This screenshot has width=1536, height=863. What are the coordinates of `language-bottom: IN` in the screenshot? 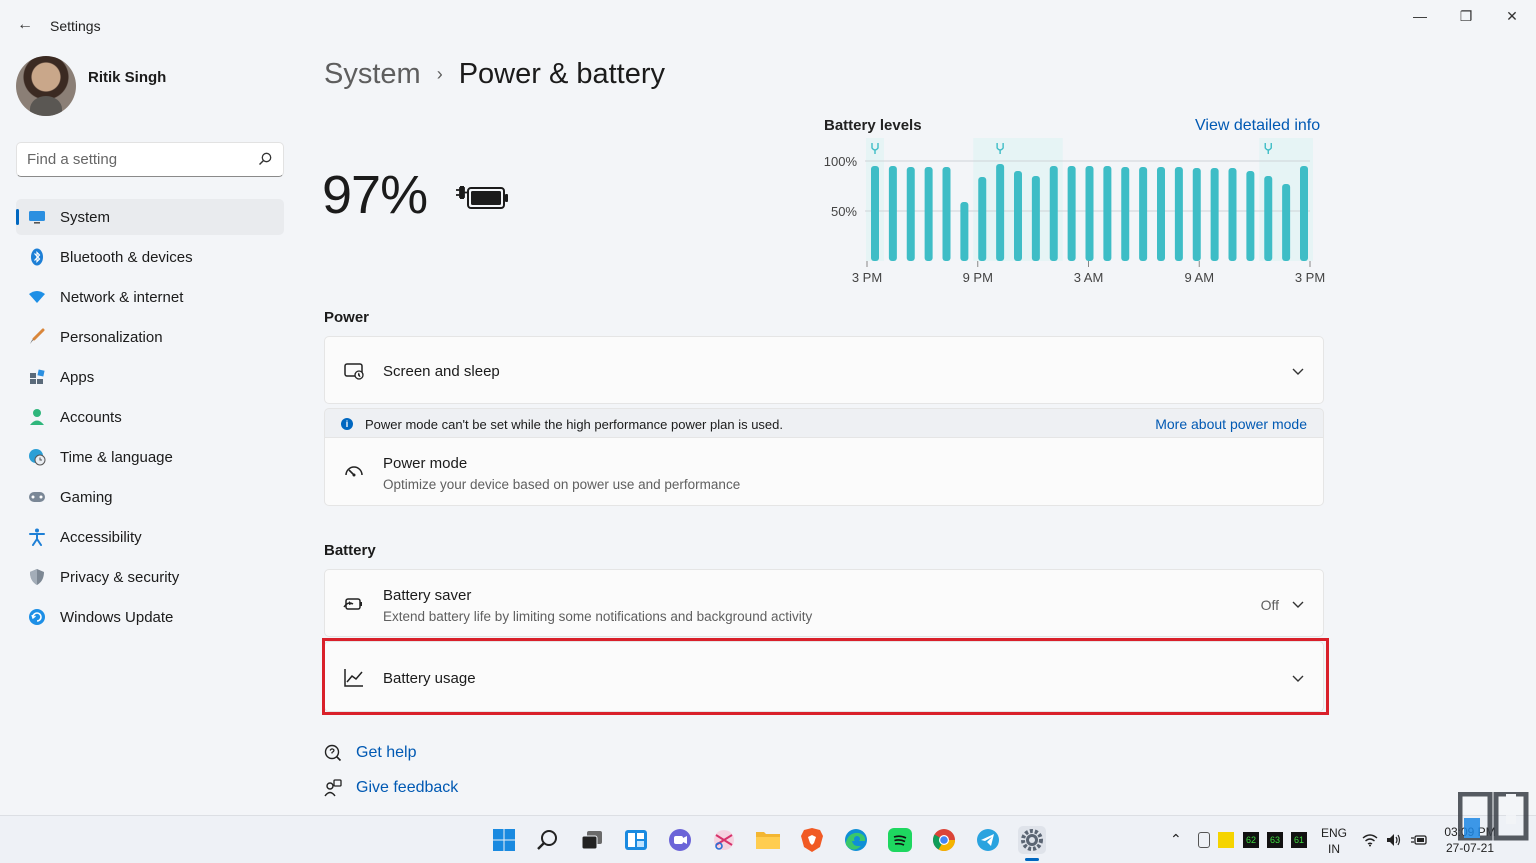 It's located at (1334, 849).